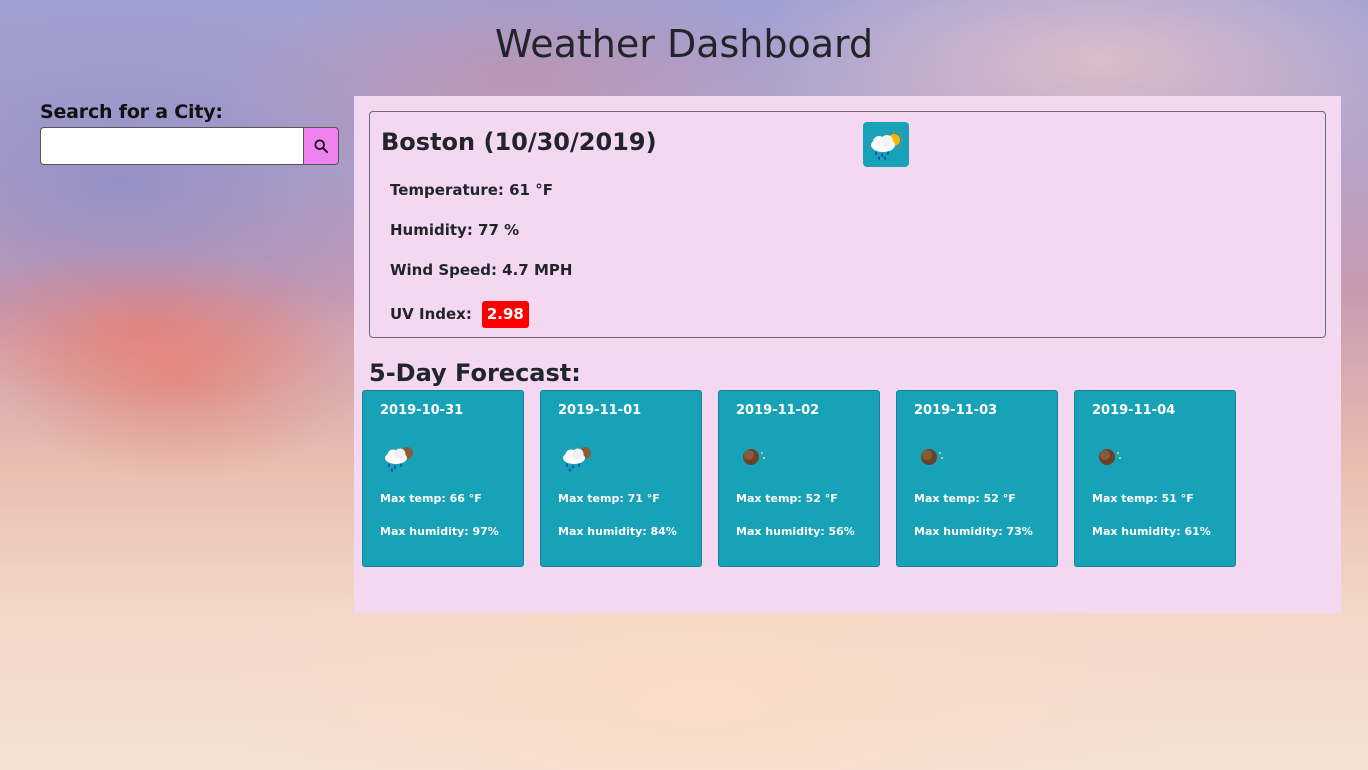 The width and height of the screenshot is (1368, 770). What do you see at coordinates (1134, 410) in the screenshot?
I see `forecast-date: 2019-11-04` at bounding box center [1134, 410].